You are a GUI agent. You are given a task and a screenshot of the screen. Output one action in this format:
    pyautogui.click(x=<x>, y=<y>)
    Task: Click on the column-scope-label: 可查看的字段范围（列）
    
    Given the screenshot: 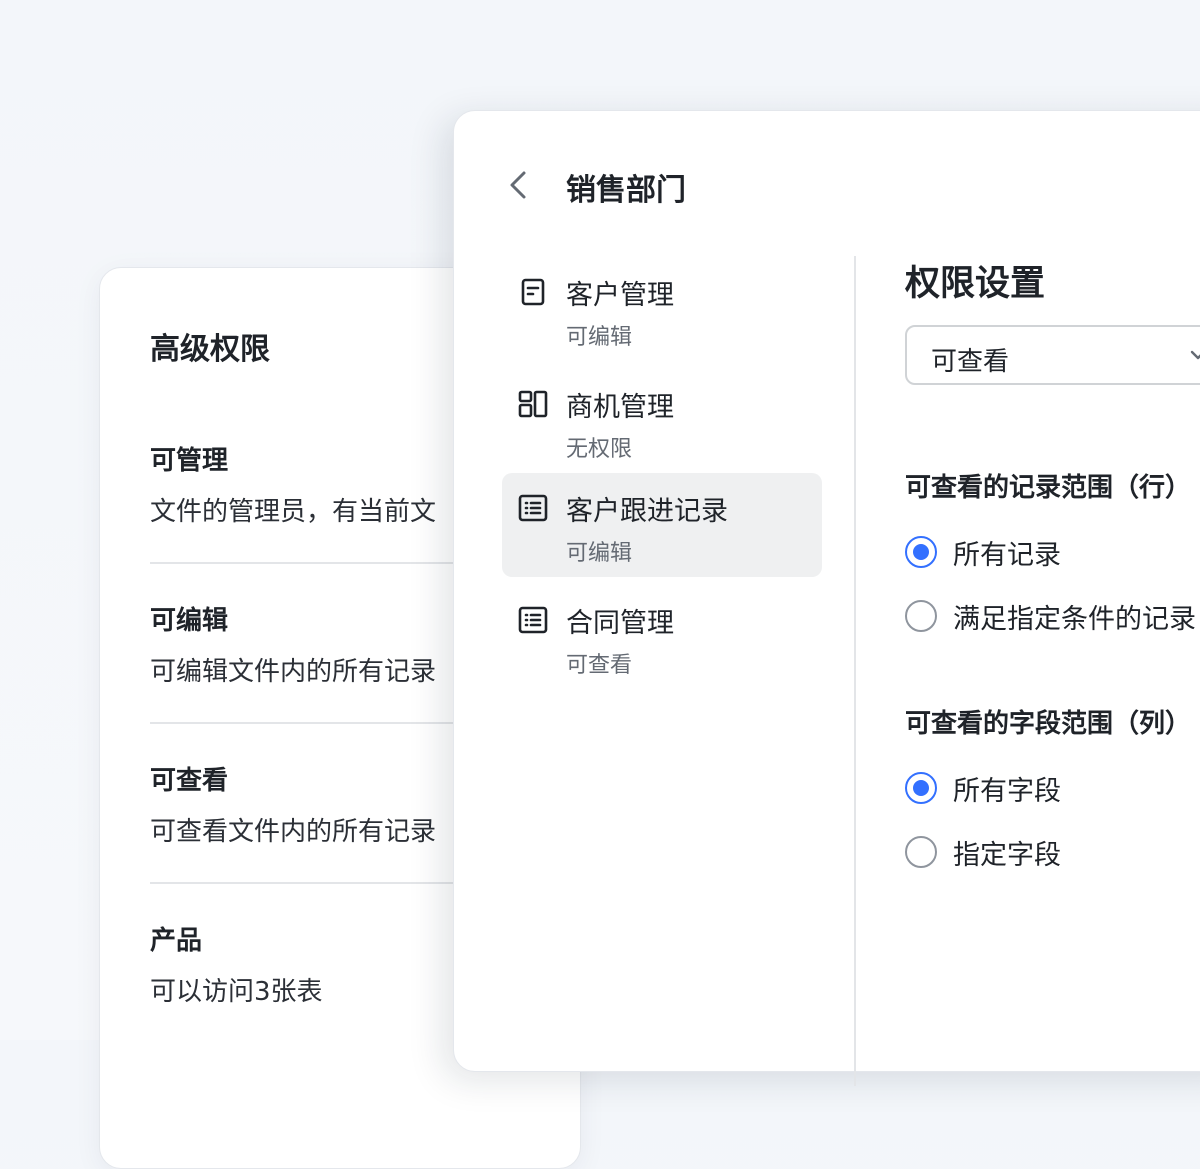 What is the action you would take?
    pyautogui.click(x=1048, y=724)
    